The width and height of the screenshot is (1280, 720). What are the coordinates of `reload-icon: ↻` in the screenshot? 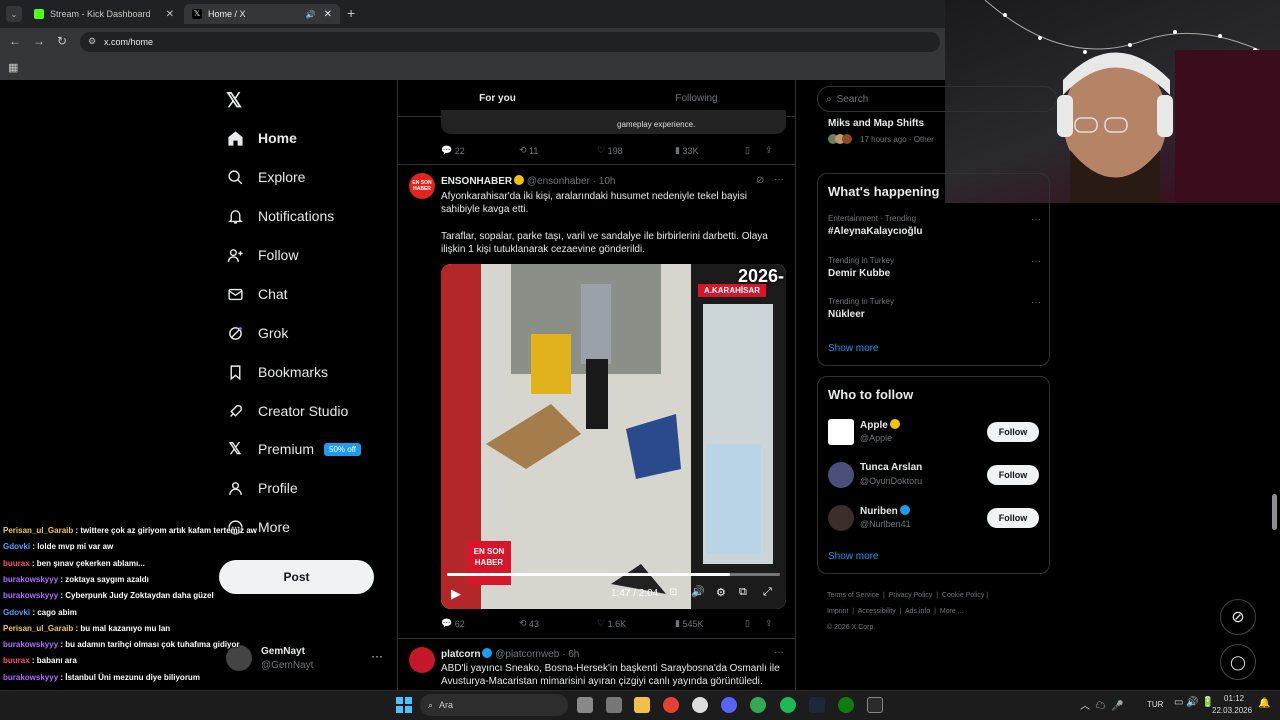 It's located at (62, 41).